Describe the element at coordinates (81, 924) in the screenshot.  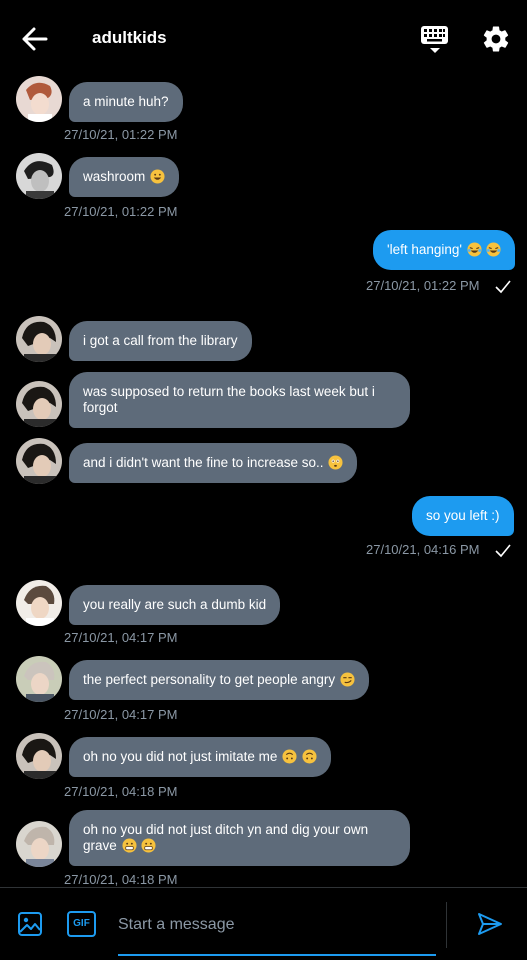
I see `gif-button: GIF` at that location.